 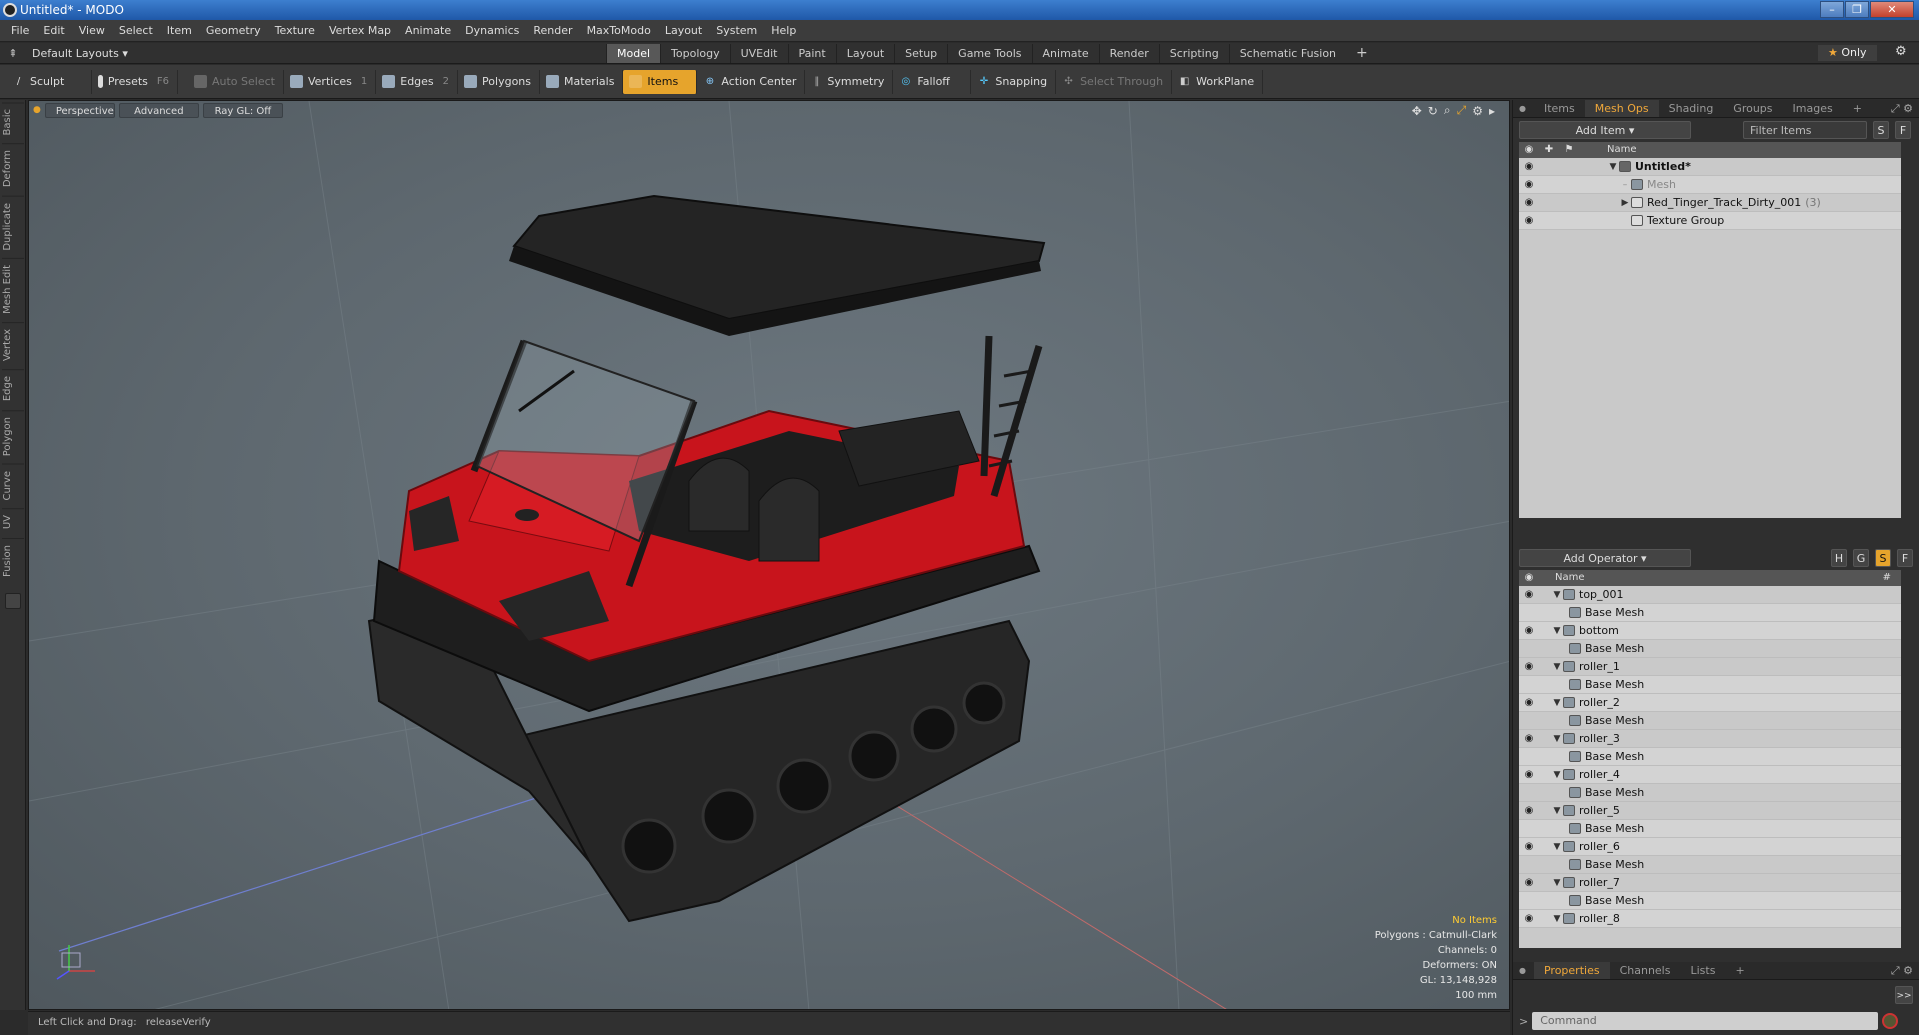 I want to click on record-icon, so click(x=1890, y=1021).